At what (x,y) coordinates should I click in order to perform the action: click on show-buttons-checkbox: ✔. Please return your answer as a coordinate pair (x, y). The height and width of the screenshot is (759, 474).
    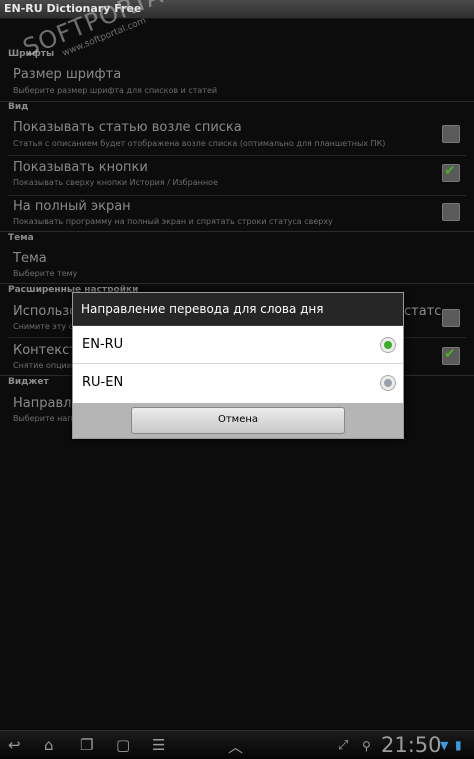
    Looking at the image, I should click on (451, 172).